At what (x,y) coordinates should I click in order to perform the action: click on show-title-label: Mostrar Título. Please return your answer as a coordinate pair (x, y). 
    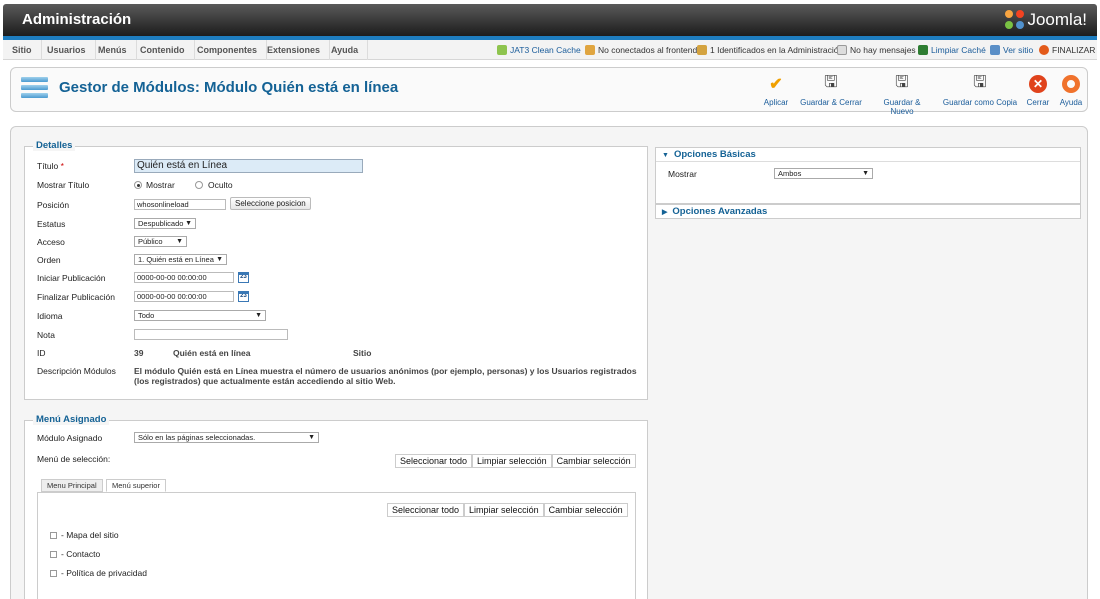
    Looking at the image, I should click on (63, 185).